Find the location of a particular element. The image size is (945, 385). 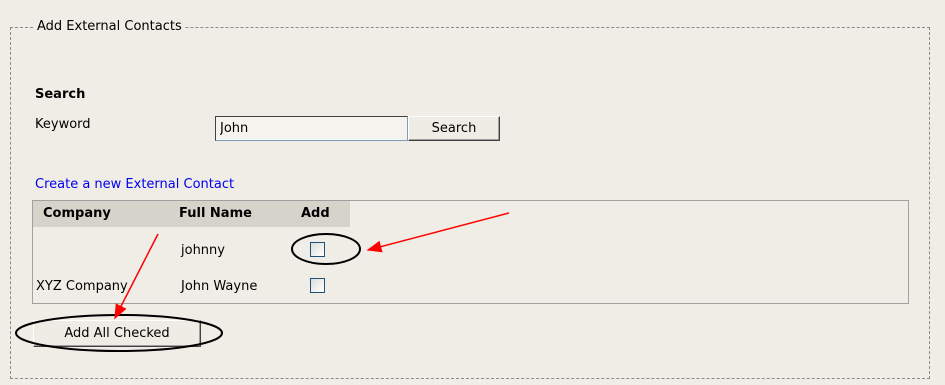

row-1-add-checkbox is located at coordinates (317, 249).